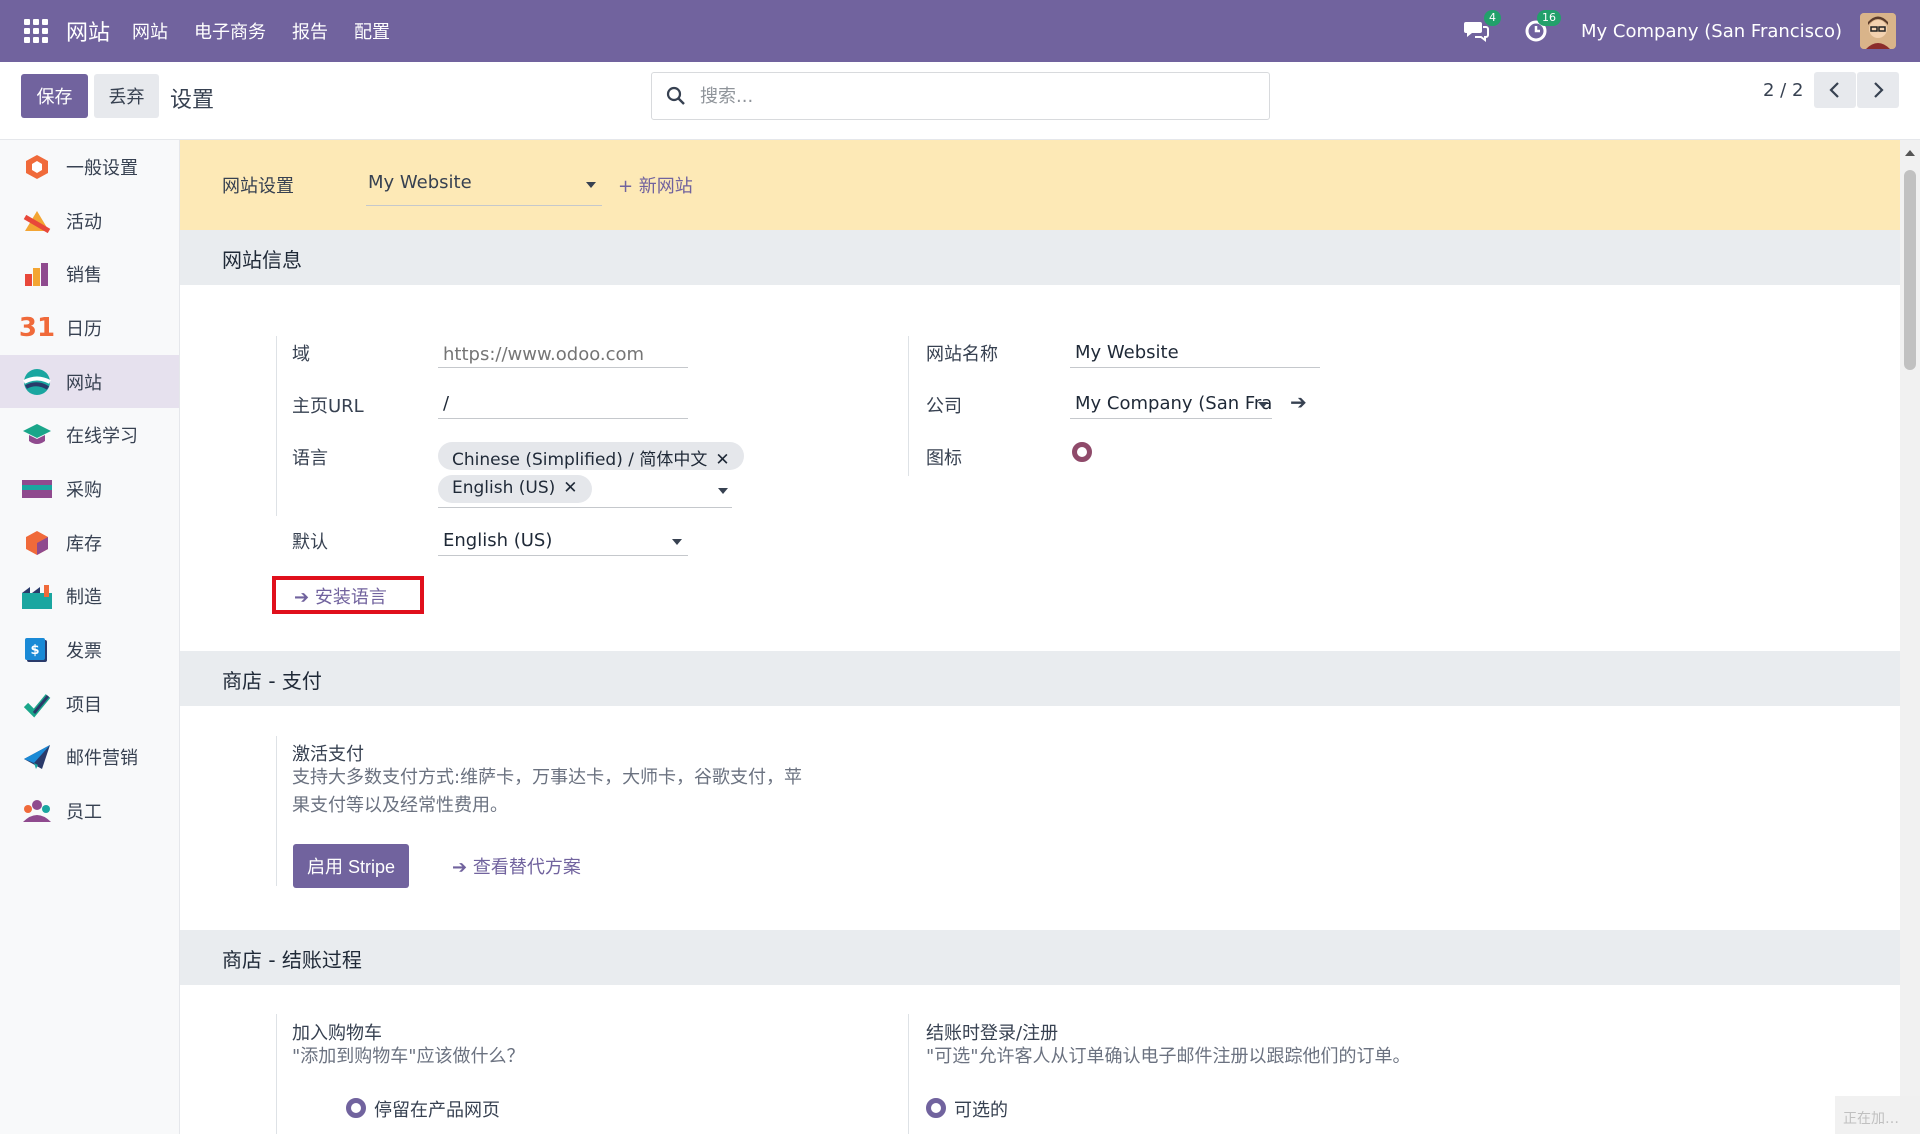  Describe the element at coordinates (37, 757) in the screenshot. I see `email-marketing-icon` at that location.